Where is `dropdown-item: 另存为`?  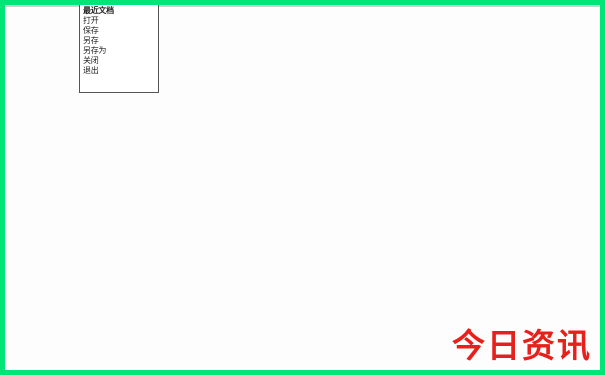 dropdown-item: 另存为 is located at coordinates (119, 51).